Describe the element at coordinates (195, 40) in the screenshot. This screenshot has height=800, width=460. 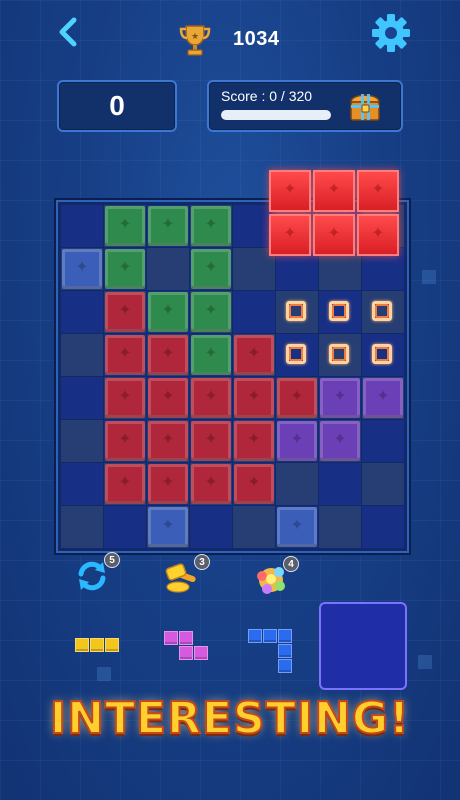
I see `trophy-icon: ★` at that location.